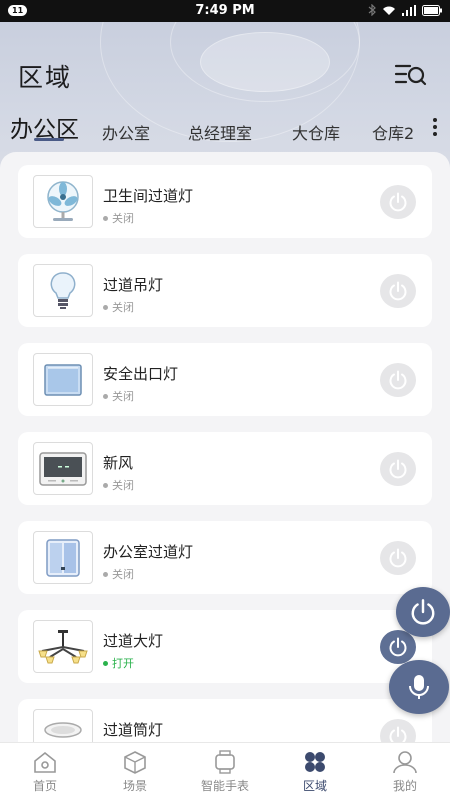  Describe the element at coordinates (133, 730) in the screenshot. I see `device-name: 过道筒灯` at that location.